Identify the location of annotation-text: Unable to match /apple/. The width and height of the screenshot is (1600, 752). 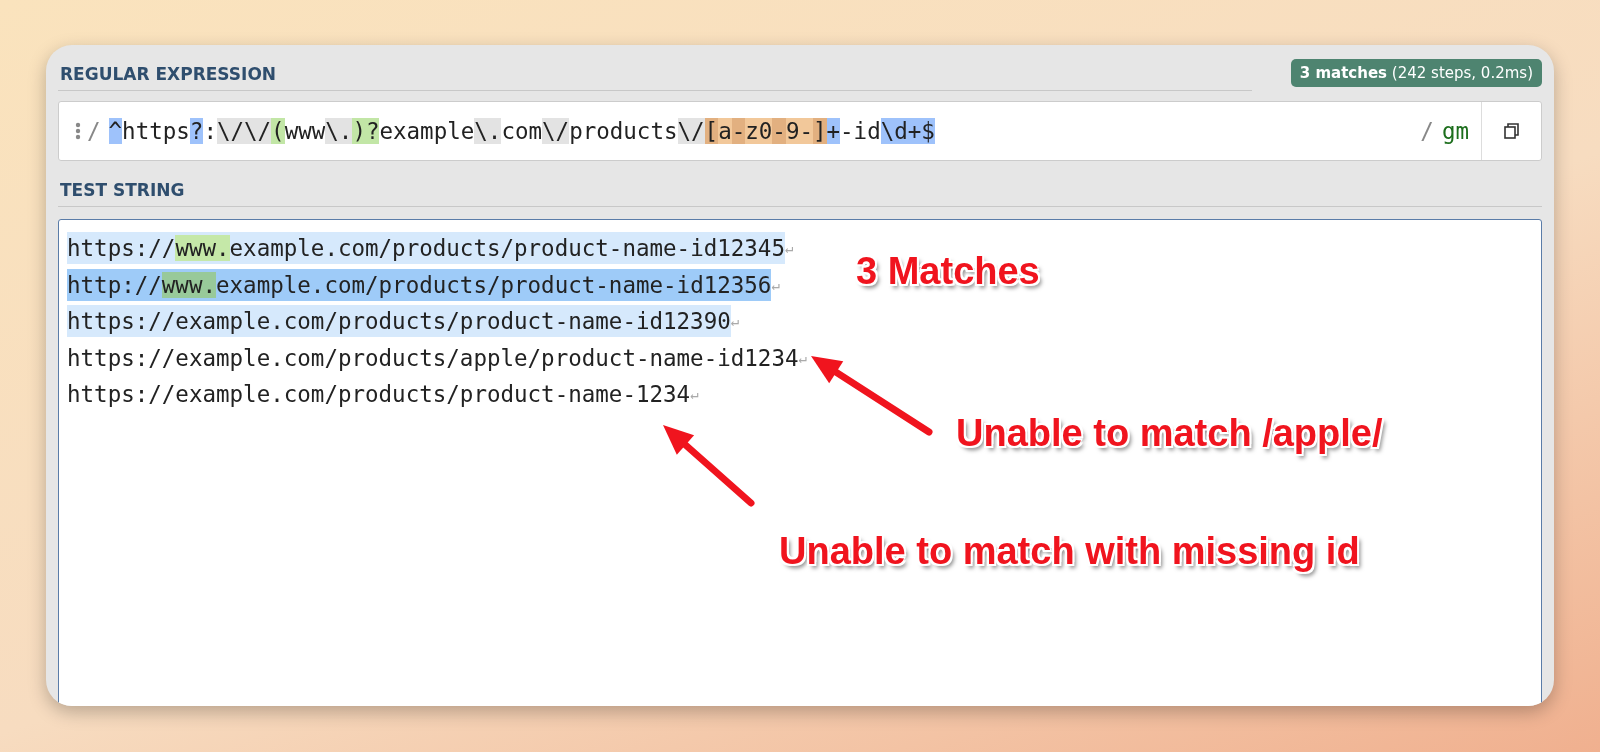
(1169, 433).